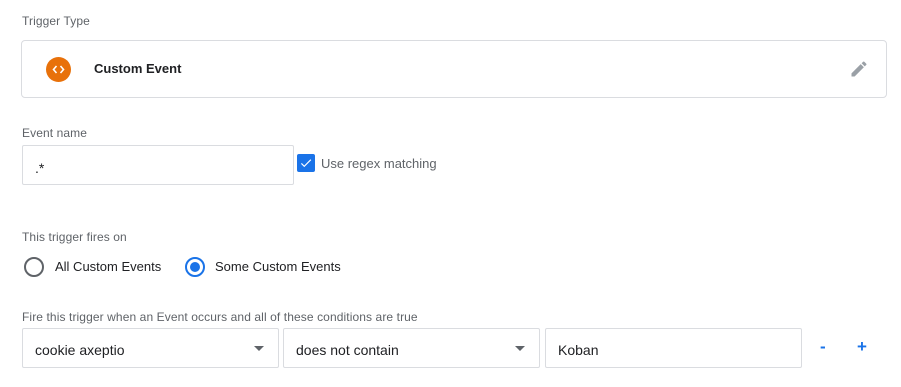 The image size is (901, 387). What do you see at coordinates (80, 350) in the screenshot?
I see `condition-variable-value: cookie axeptio` at bounding box center [80, 350].